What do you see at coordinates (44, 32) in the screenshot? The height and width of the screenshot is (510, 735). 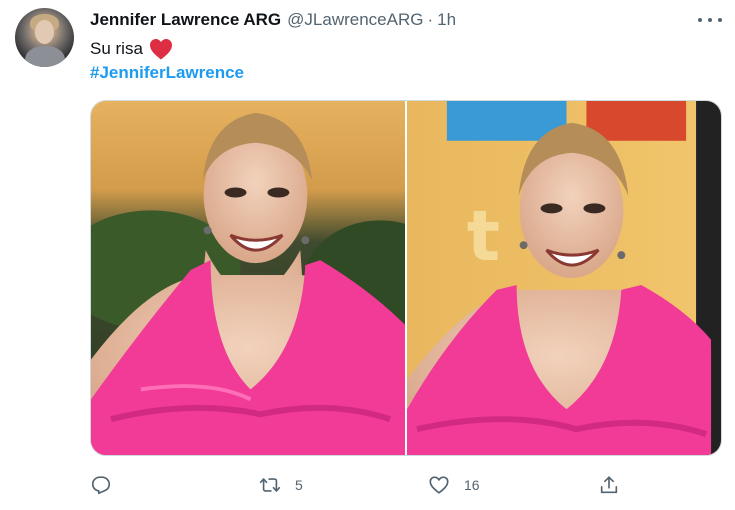 I see `avatar-face-shape` at bounding box center [44, 32].